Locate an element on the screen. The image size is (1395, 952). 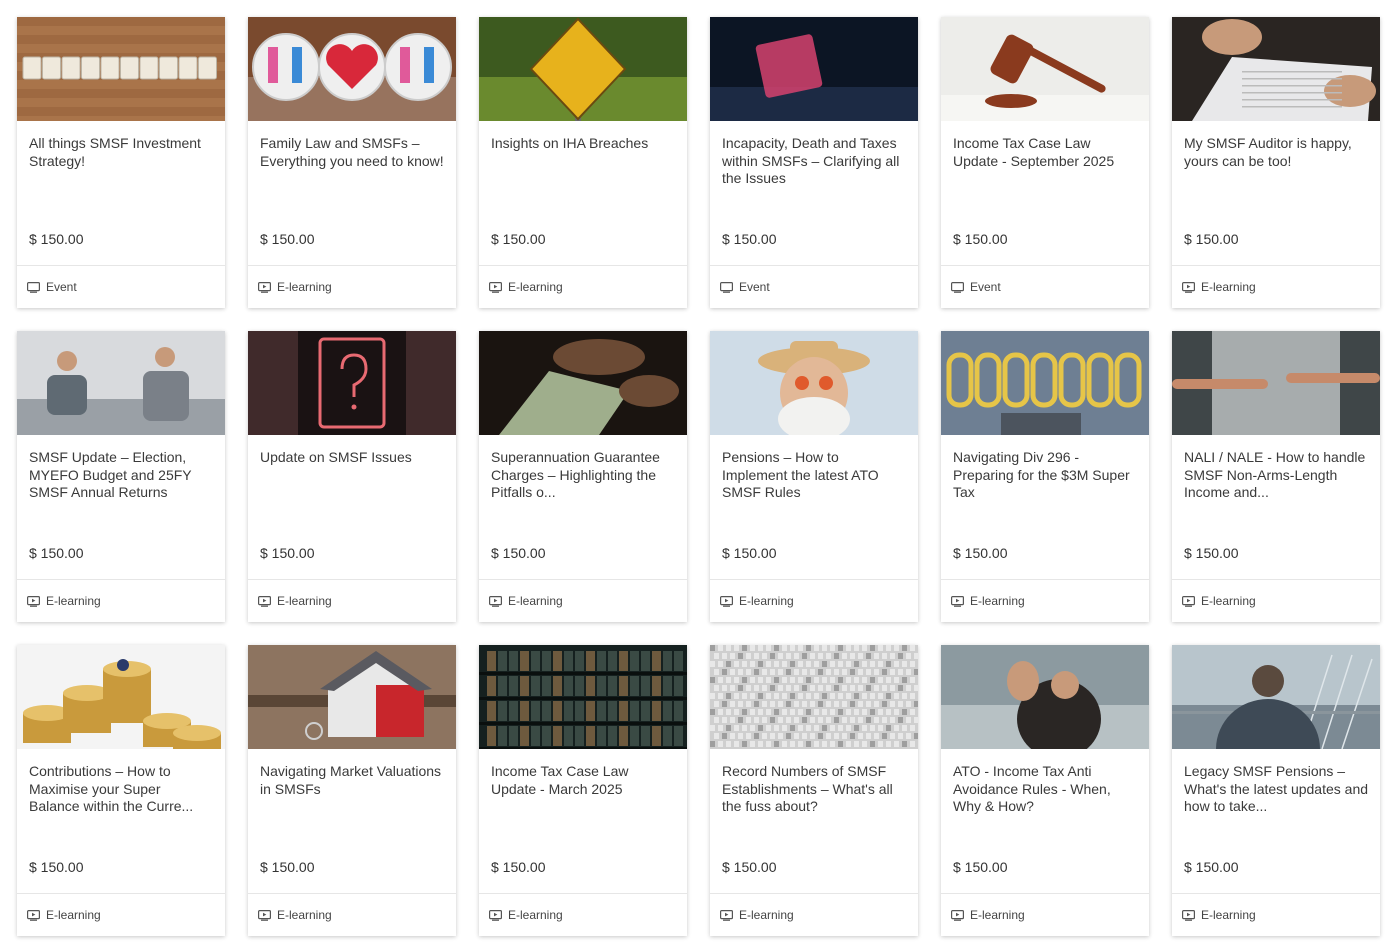
course-title: Insights on IHA Breaches is located at coordinates (583, 144).